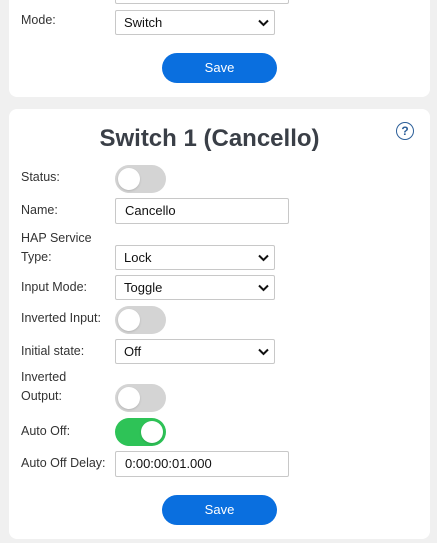  Describe the element at coordinates (41, 396) in the screenshot. I see `inverted-output-label-line2: Output:` at that location.